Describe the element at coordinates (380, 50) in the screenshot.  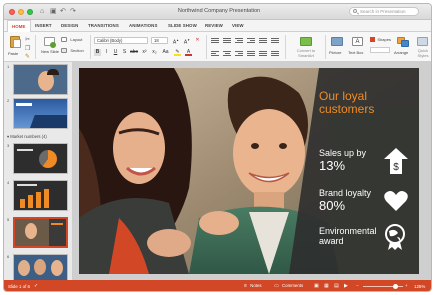
I see `shapes-gallery` at that location.